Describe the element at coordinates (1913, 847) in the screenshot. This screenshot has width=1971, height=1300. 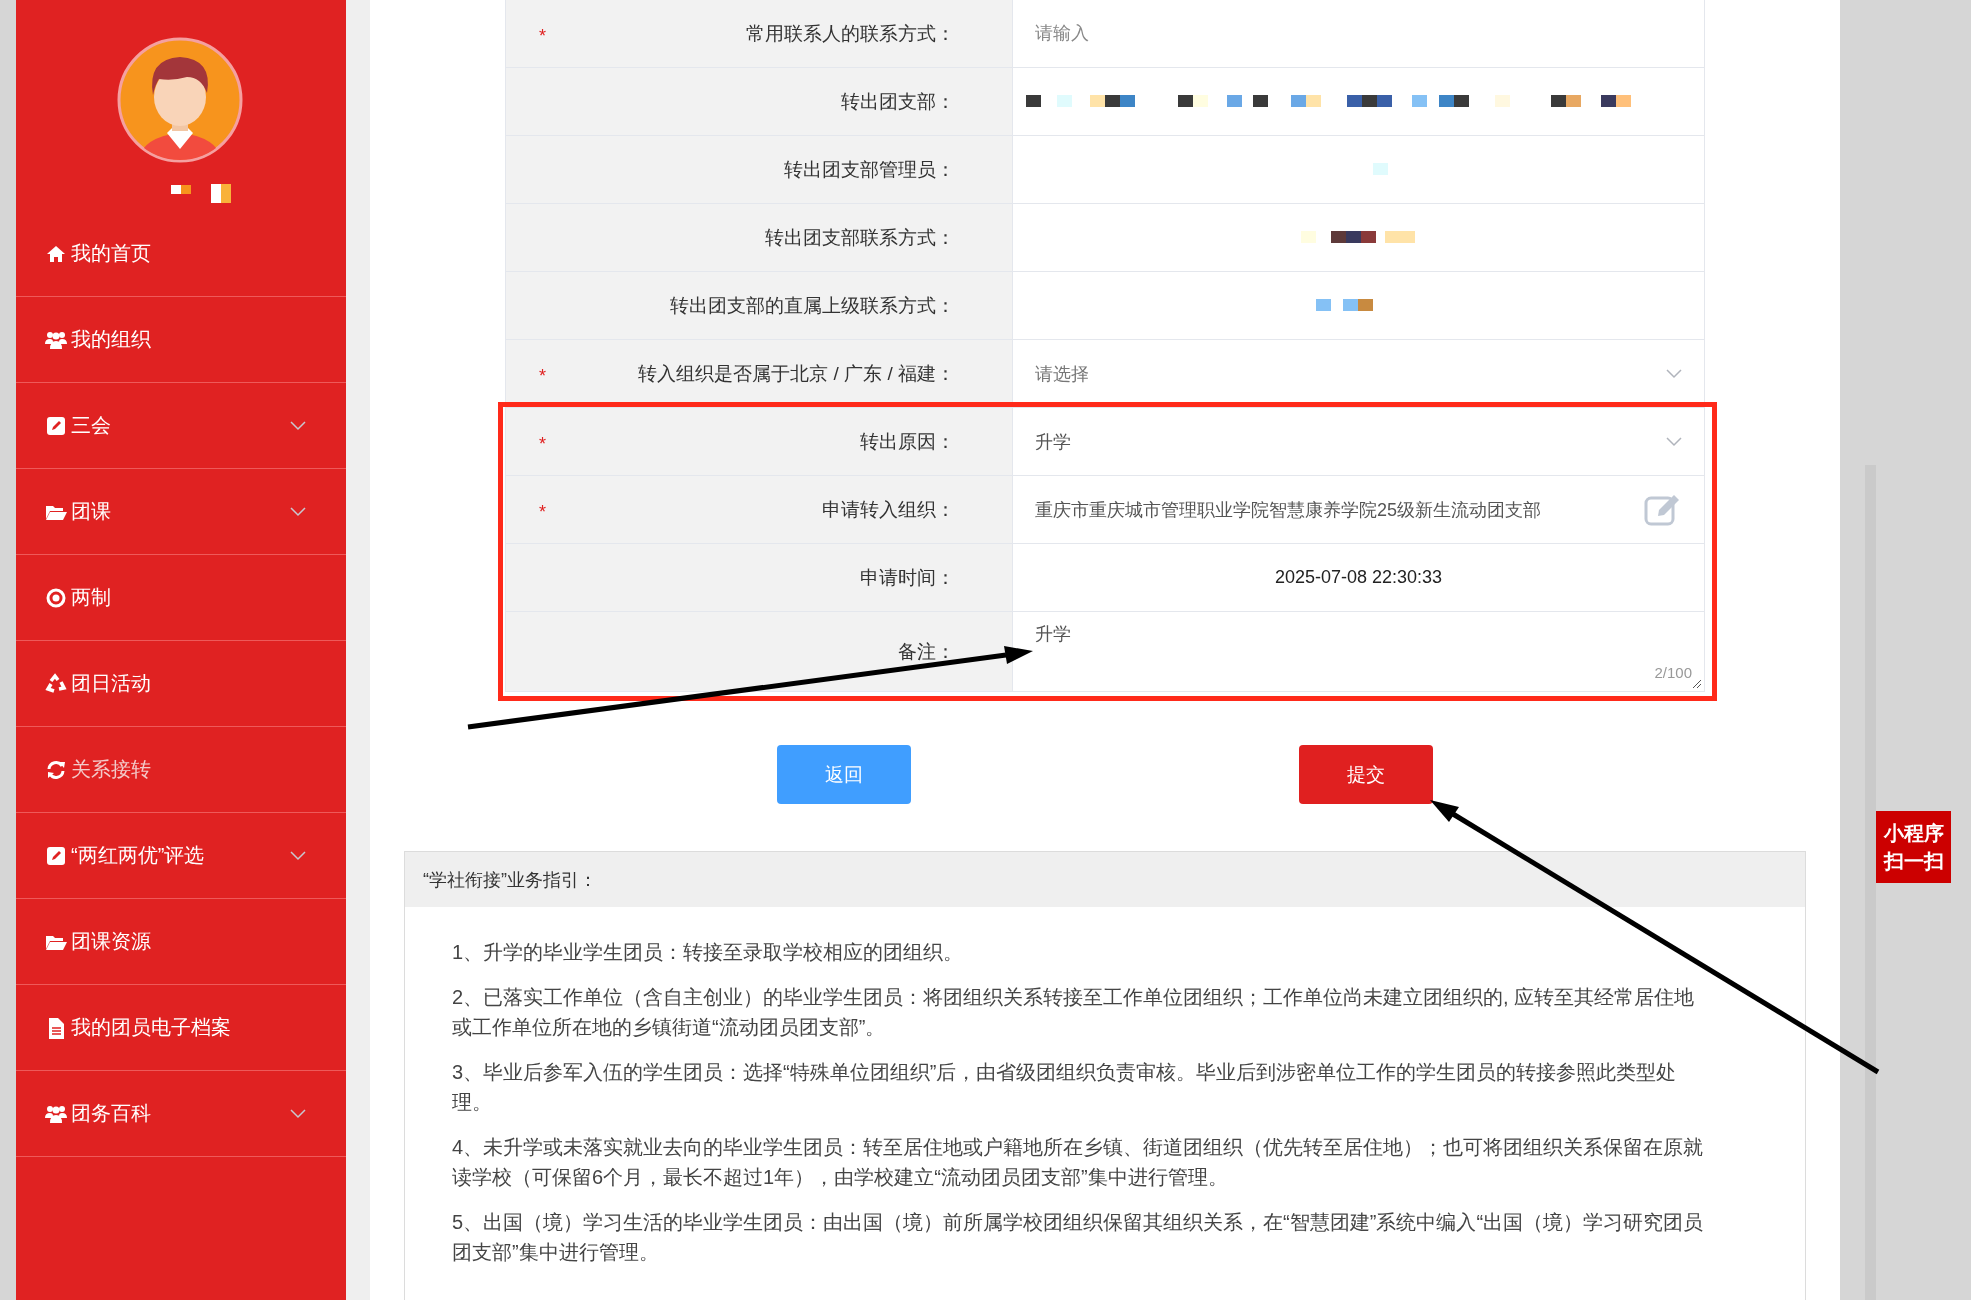
I see `mini-program-badge: 小程序 扫一扫` at that location.